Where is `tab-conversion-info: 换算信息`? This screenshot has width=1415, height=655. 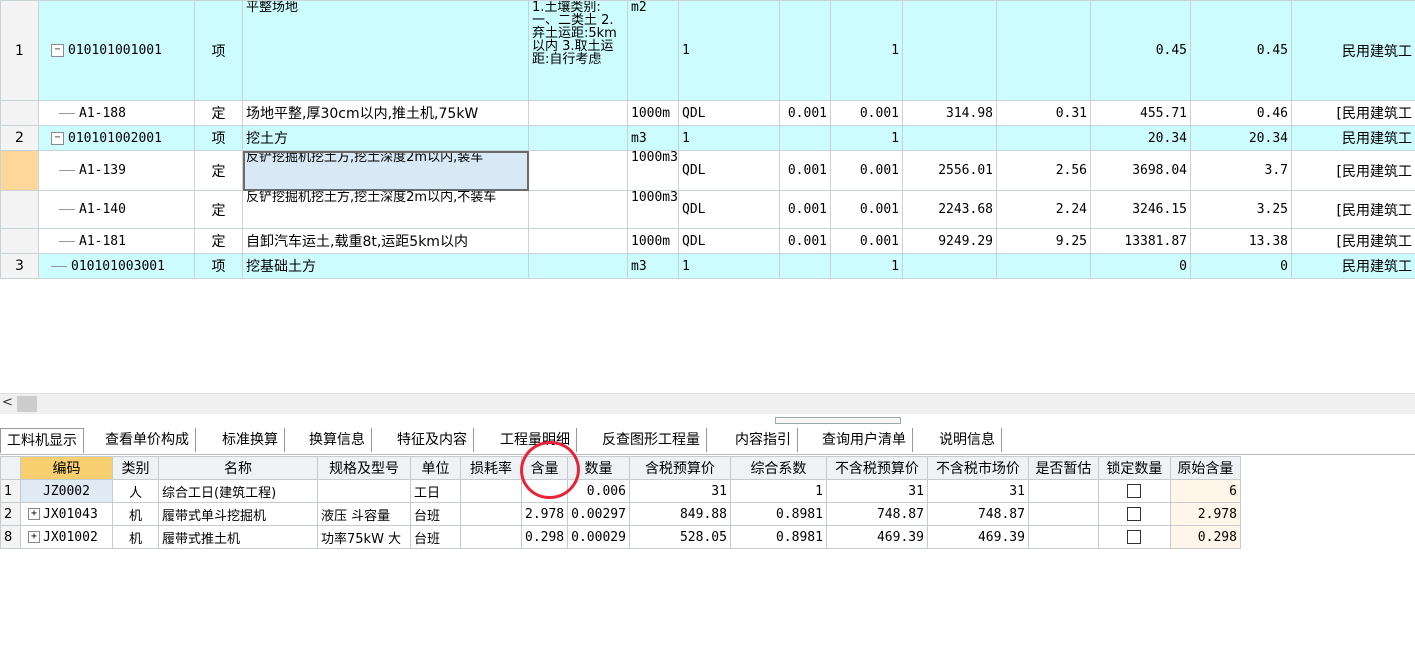
tab-conversion-info: 换算信息 is located at coordinates (337, 440).